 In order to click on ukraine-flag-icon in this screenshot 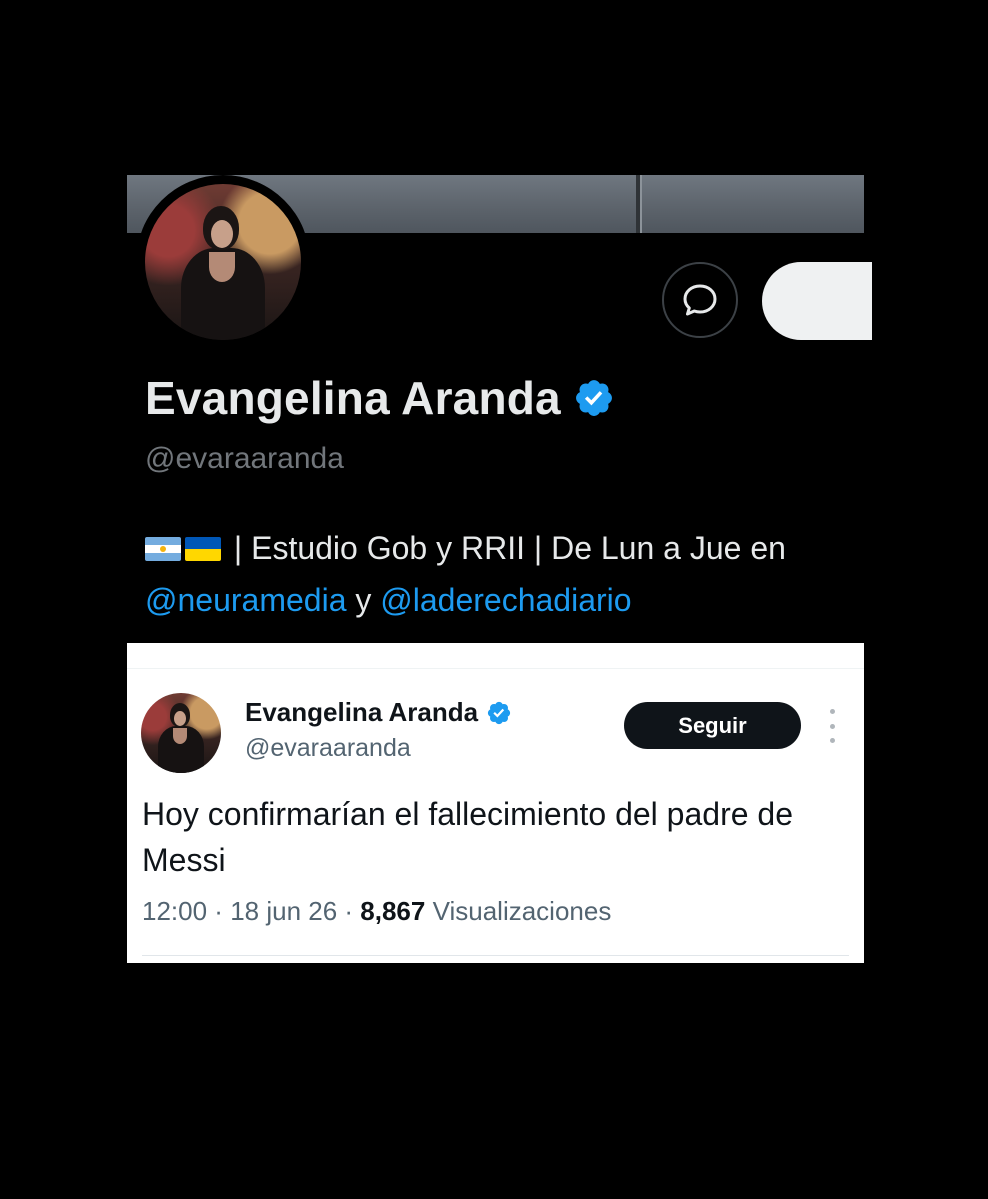, I will do `click(203, 549)`.